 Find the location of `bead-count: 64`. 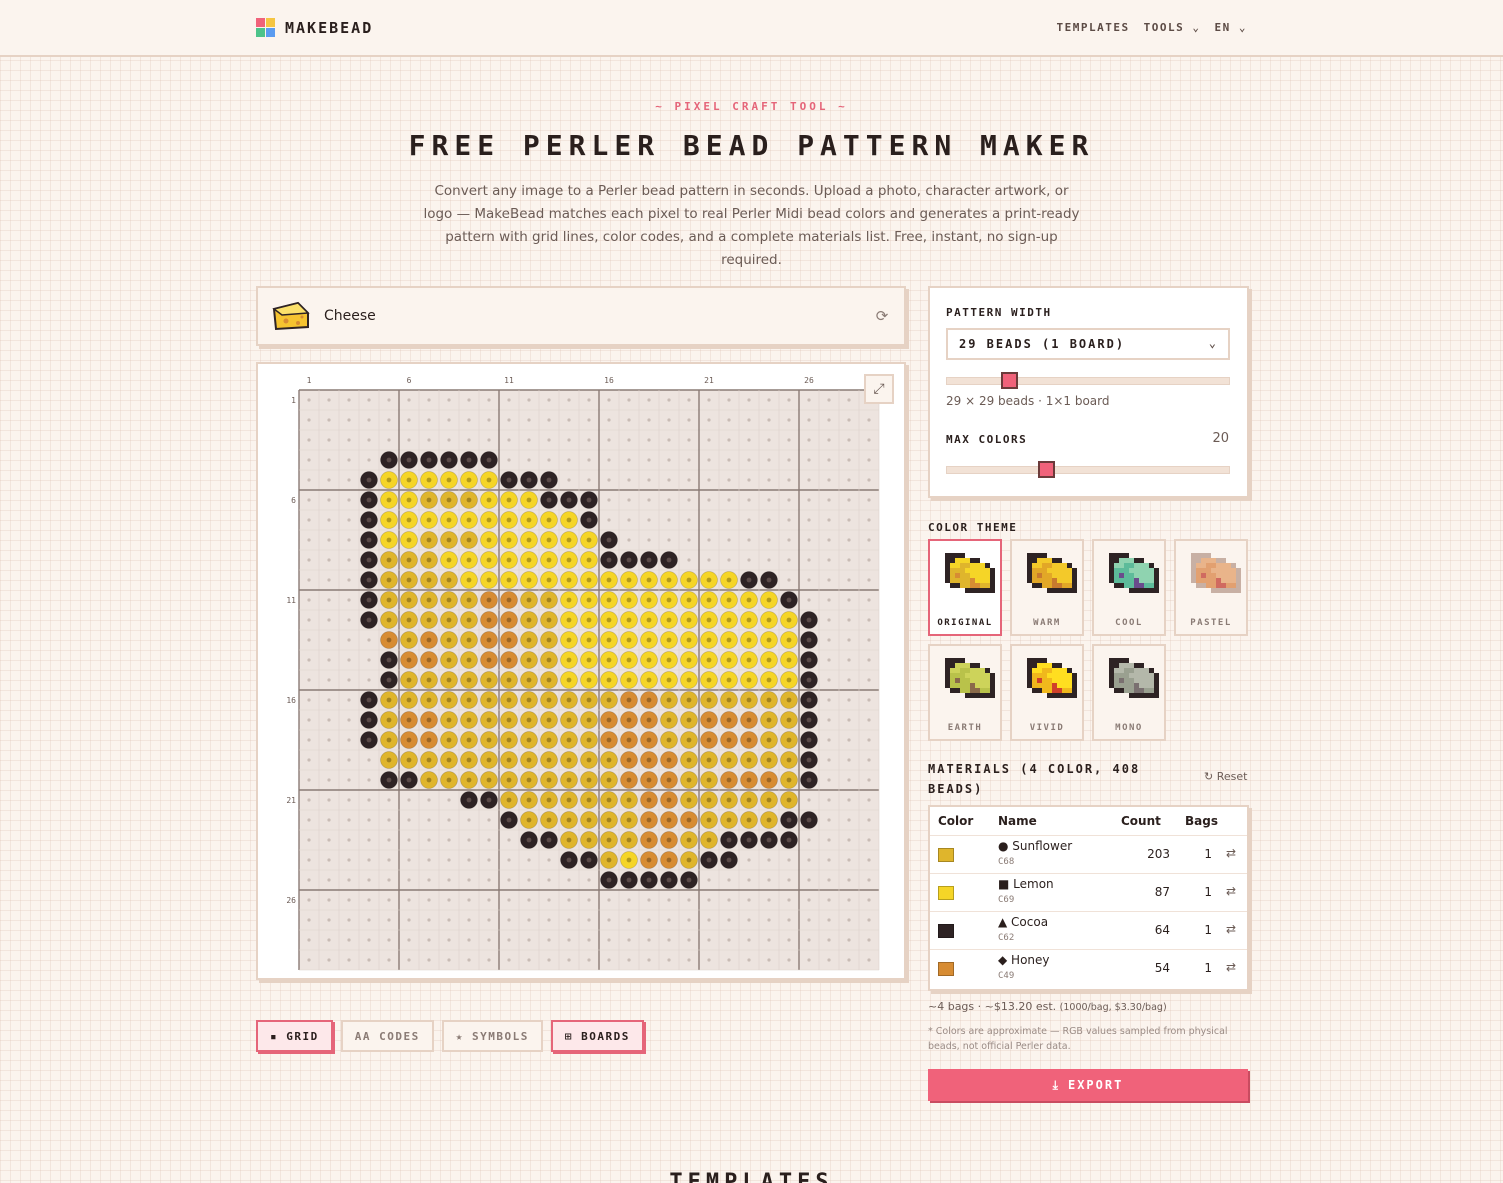

bead-count: 64 is located at coordinates (1162, 930).